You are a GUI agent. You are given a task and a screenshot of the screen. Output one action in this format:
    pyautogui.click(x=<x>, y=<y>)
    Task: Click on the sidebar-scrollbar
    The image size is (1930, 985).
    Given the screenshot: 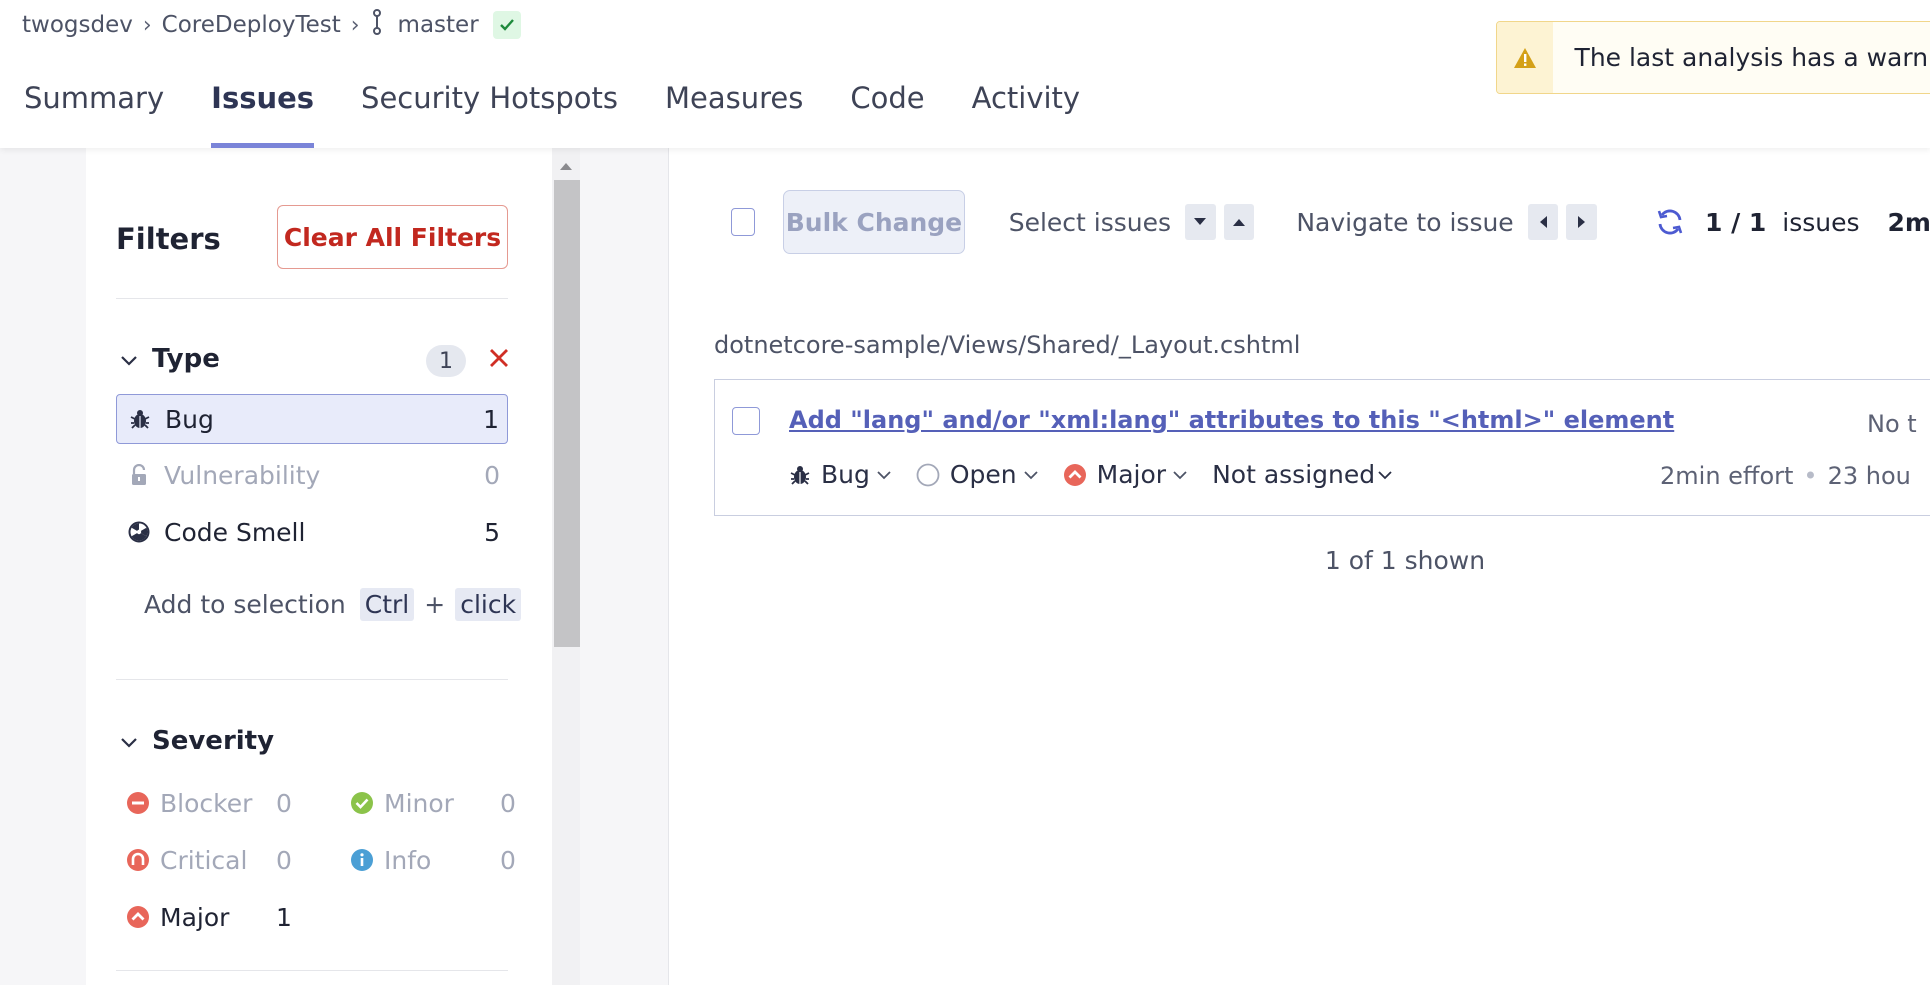 What is the action you would take?
    pyautogui.click(x=566, y=566)
    